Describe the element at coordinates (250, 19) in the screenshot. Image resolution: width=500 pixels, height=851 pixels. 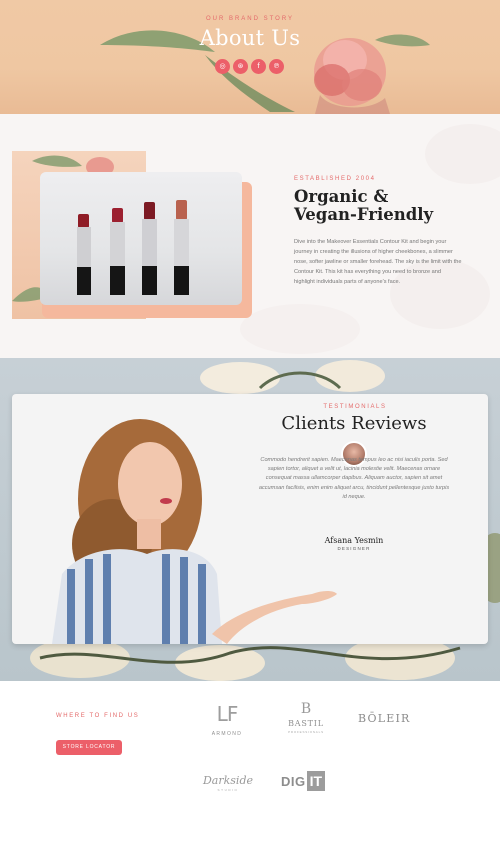
I see `hero-eyebrow: OUR BRAND STORY` at that location.